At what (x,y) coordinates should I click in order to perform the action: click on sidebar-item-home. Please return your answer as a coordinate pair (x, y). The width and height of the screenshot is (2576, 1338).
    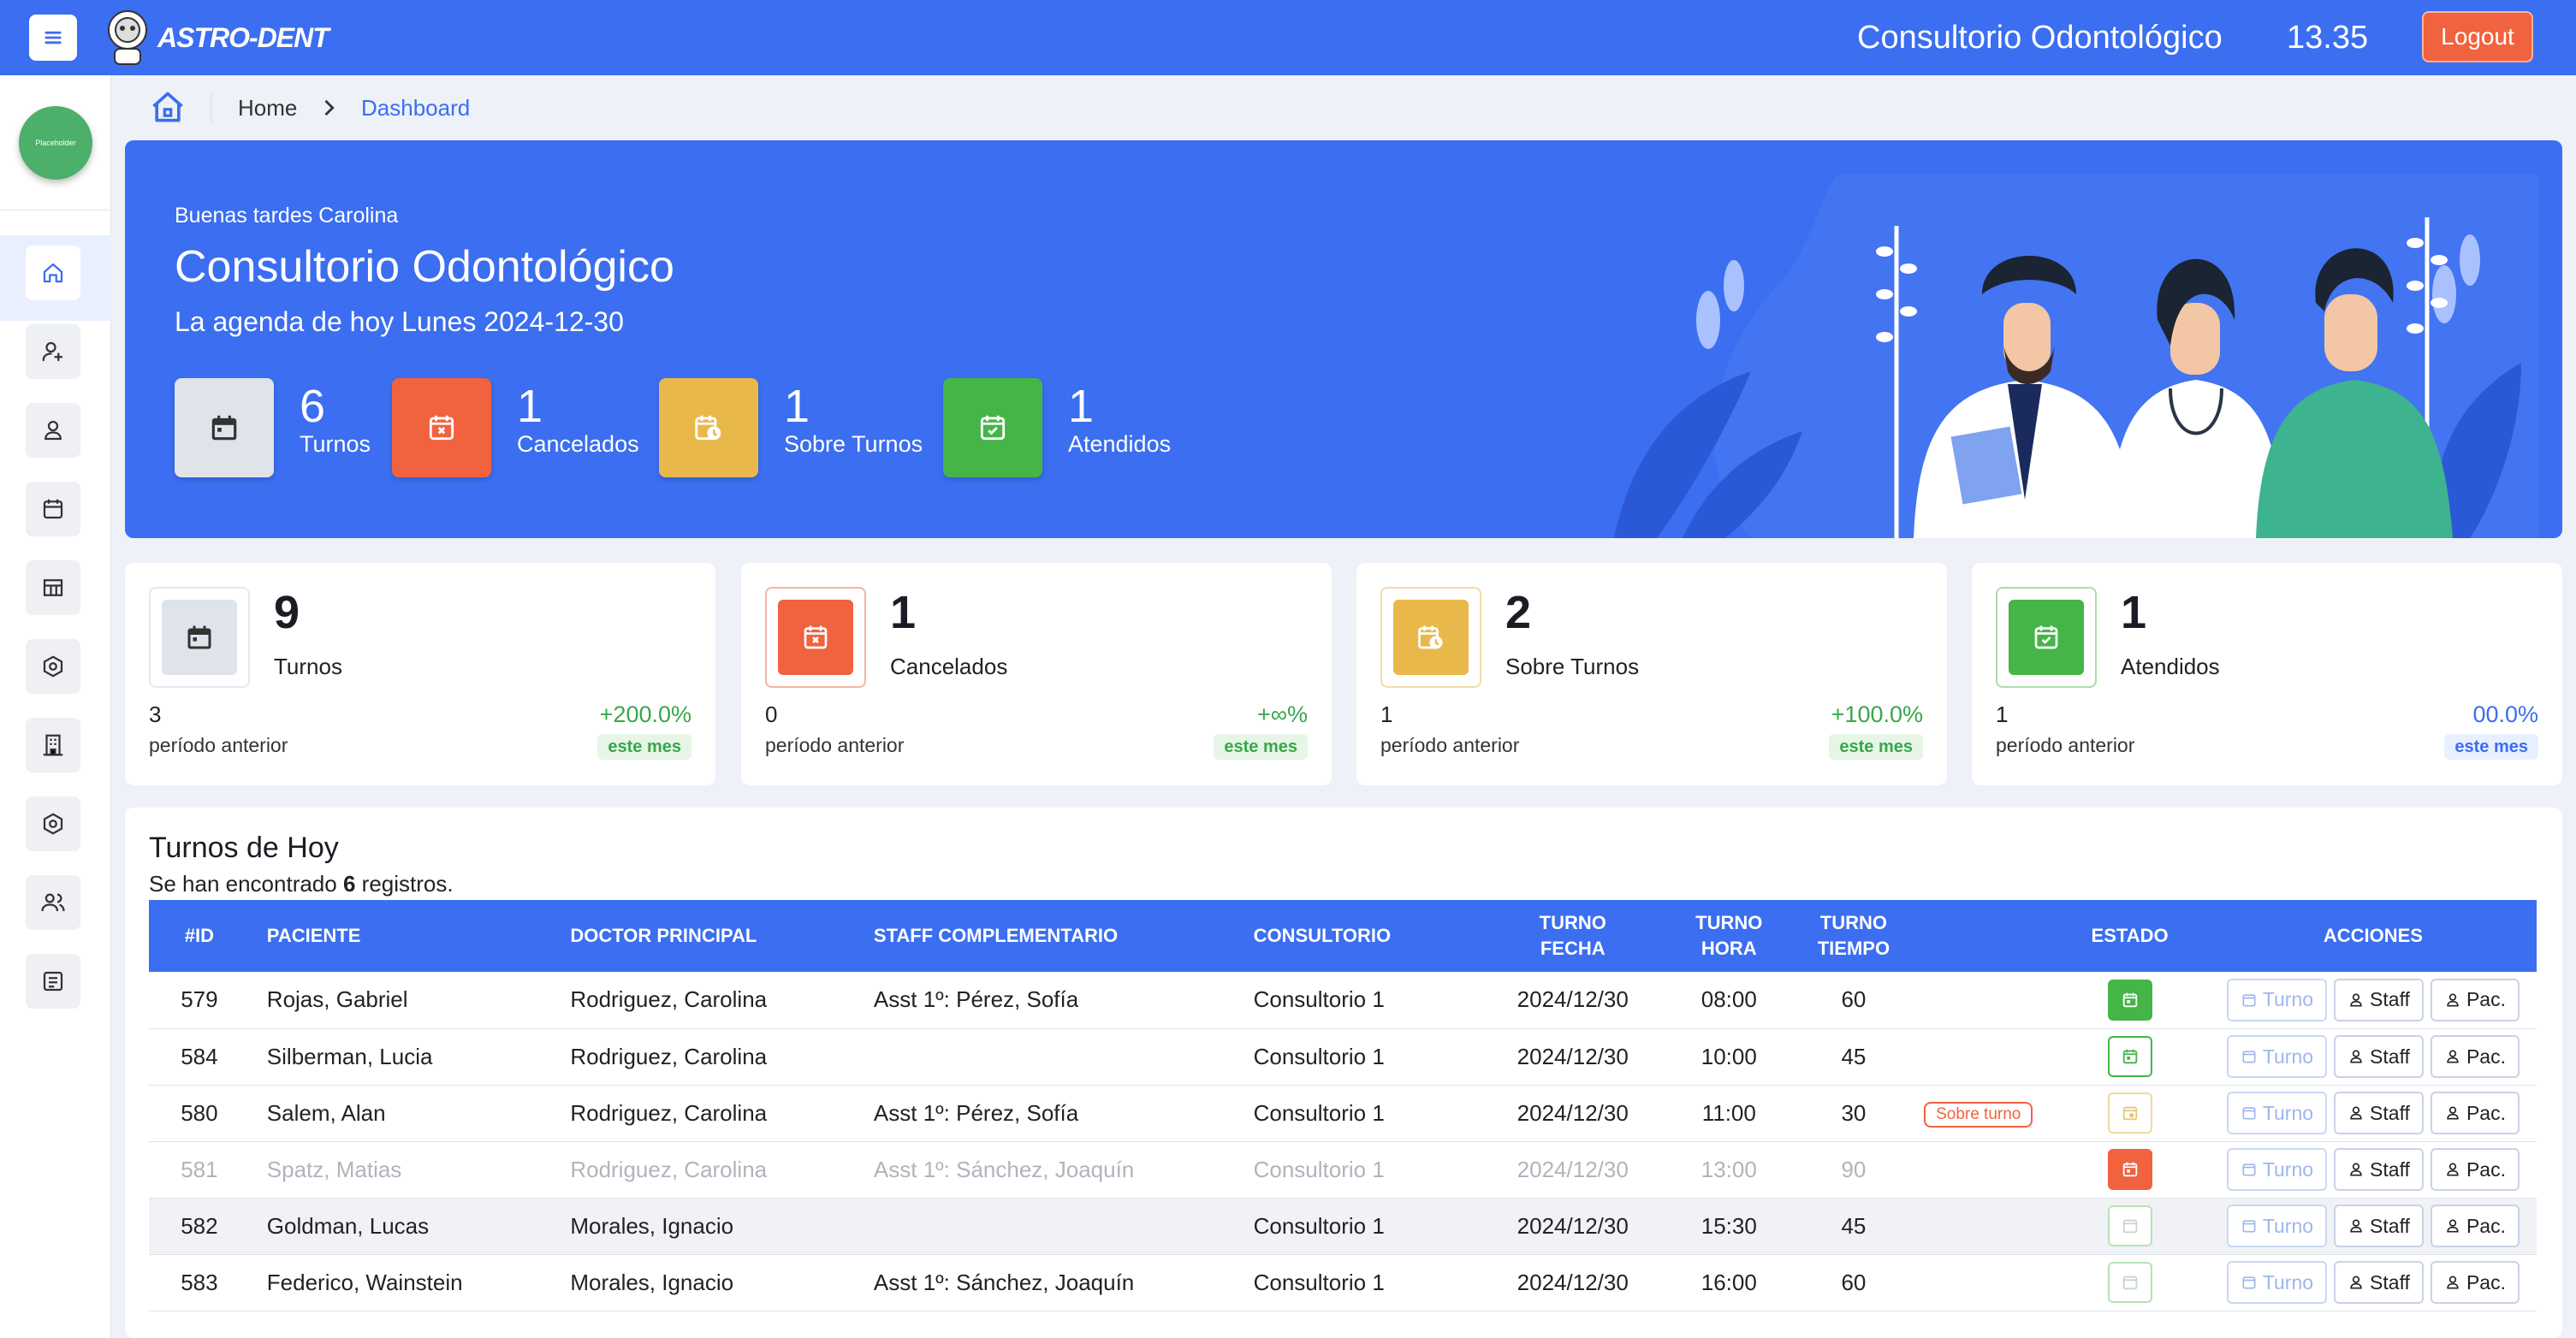
    Looking at the image, I should click on (53, 273).